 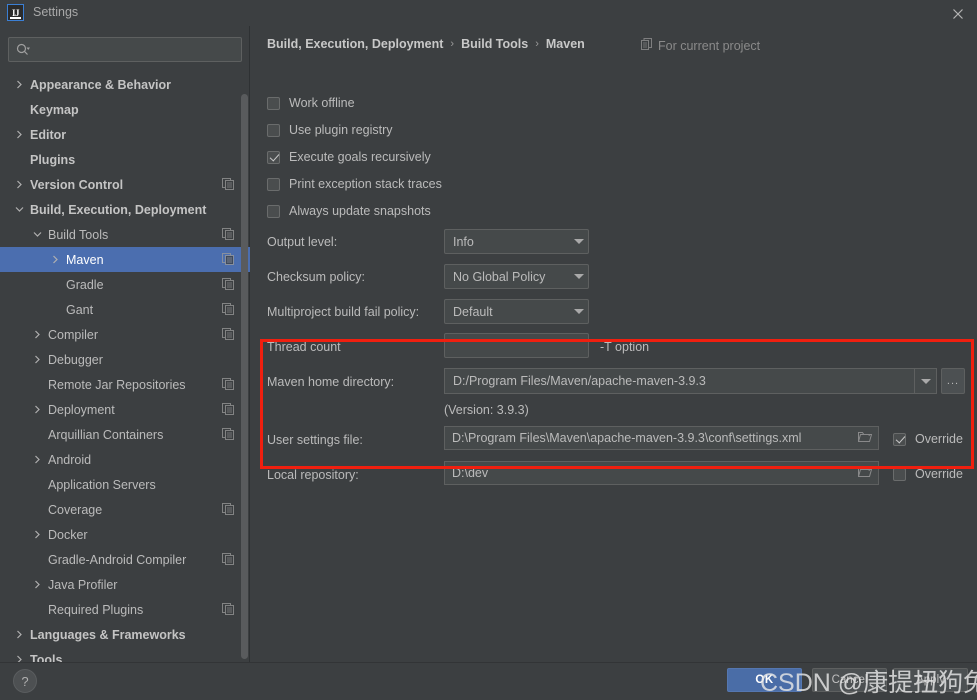 I want to click on sidebar-item-appearance-behavior: Appearance & Behavior, so click(x=125, y=84).